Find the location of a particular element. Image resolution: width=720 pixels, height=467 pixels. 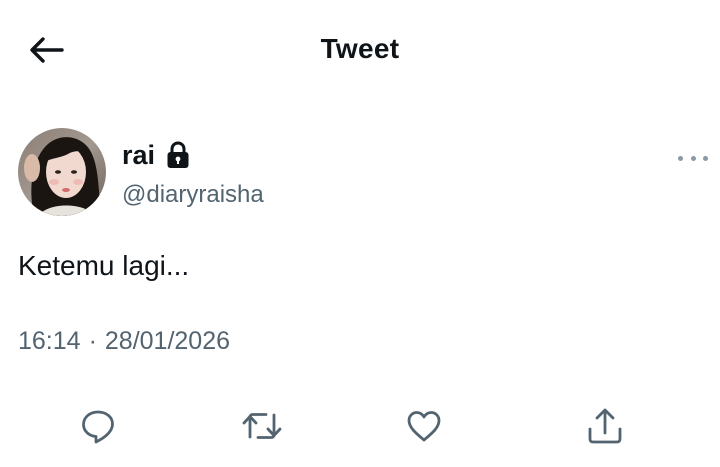

reply-button is located at coordinates (98, 426).